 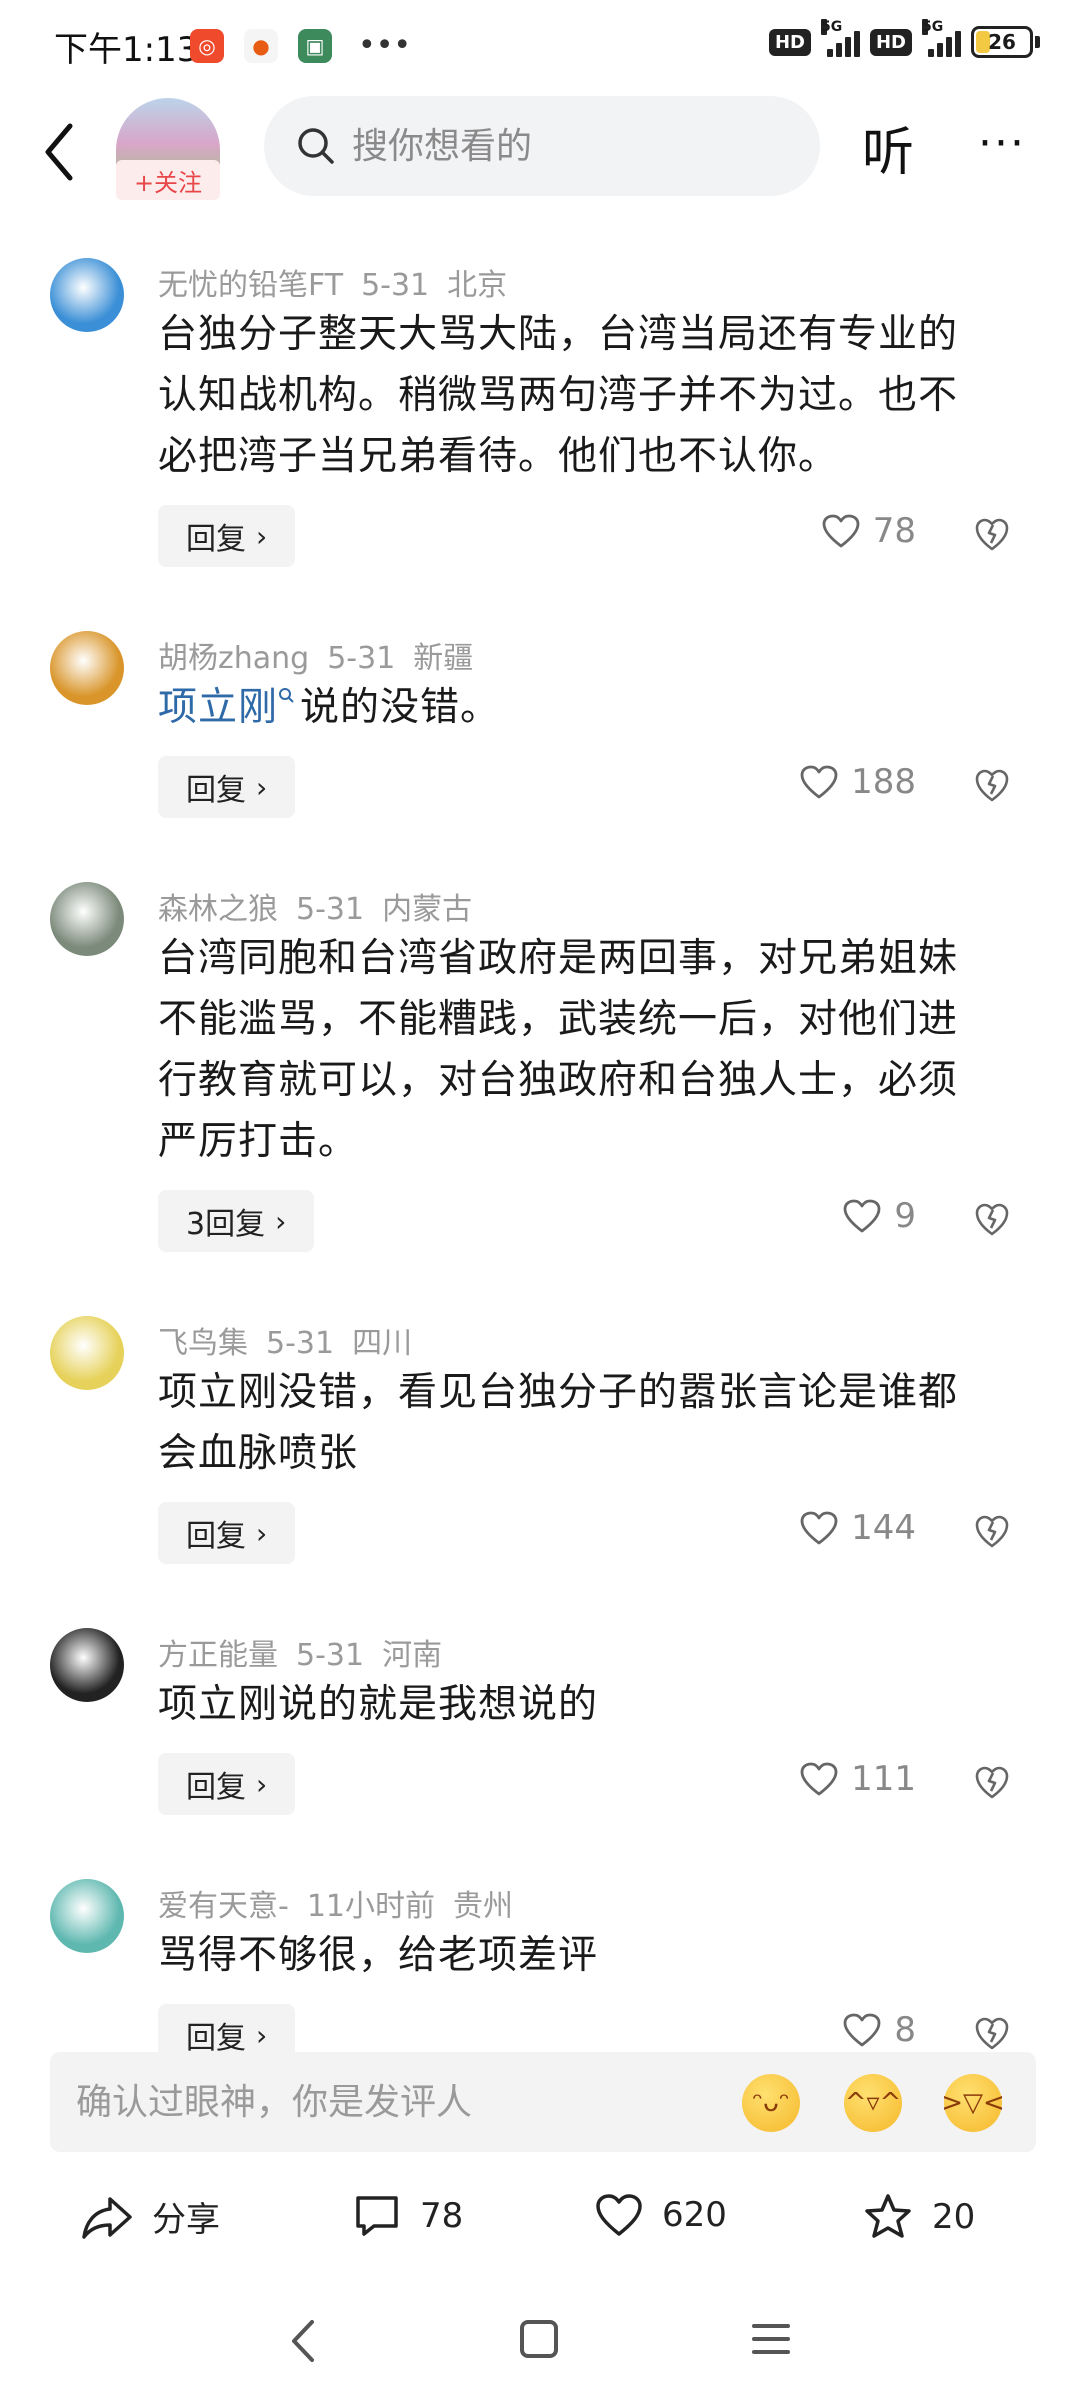 I want to click on commenter-name: 爱有天意-, so click(x=223, y=1906).